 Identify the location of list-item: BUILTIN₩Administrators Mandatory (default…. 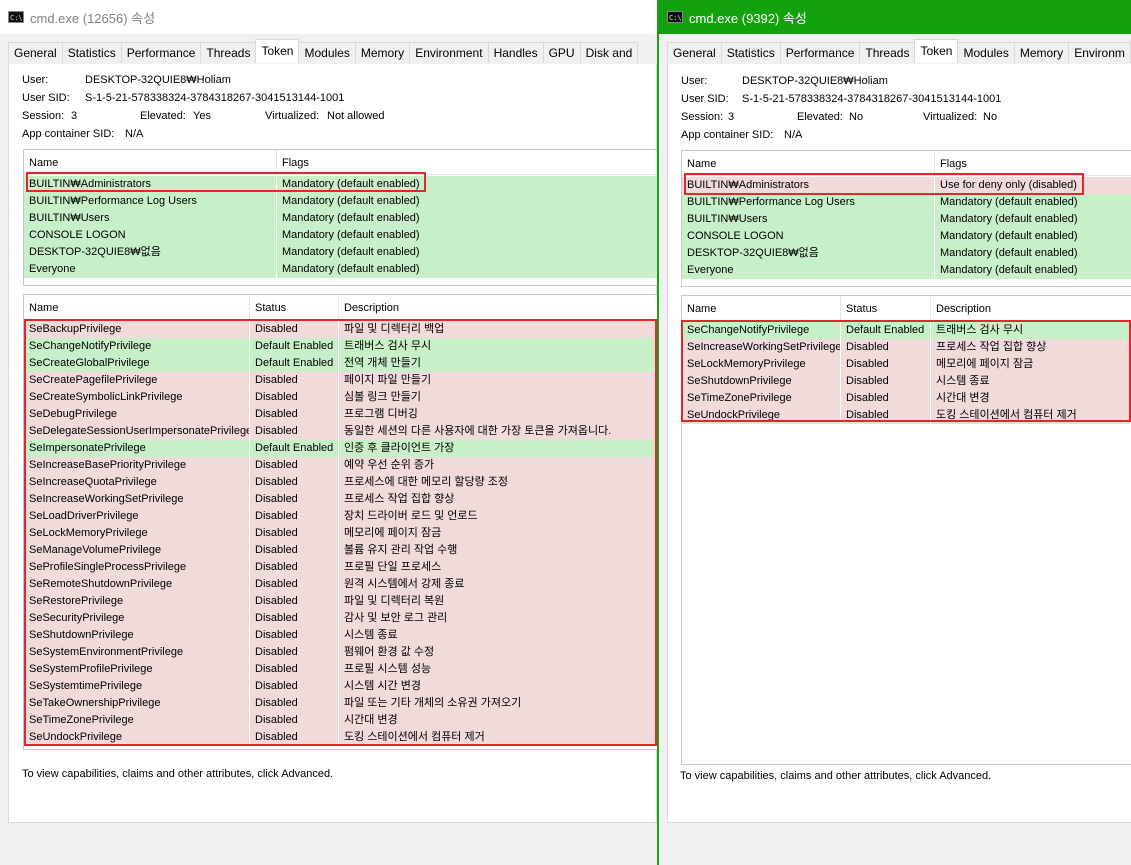
(340, 184).